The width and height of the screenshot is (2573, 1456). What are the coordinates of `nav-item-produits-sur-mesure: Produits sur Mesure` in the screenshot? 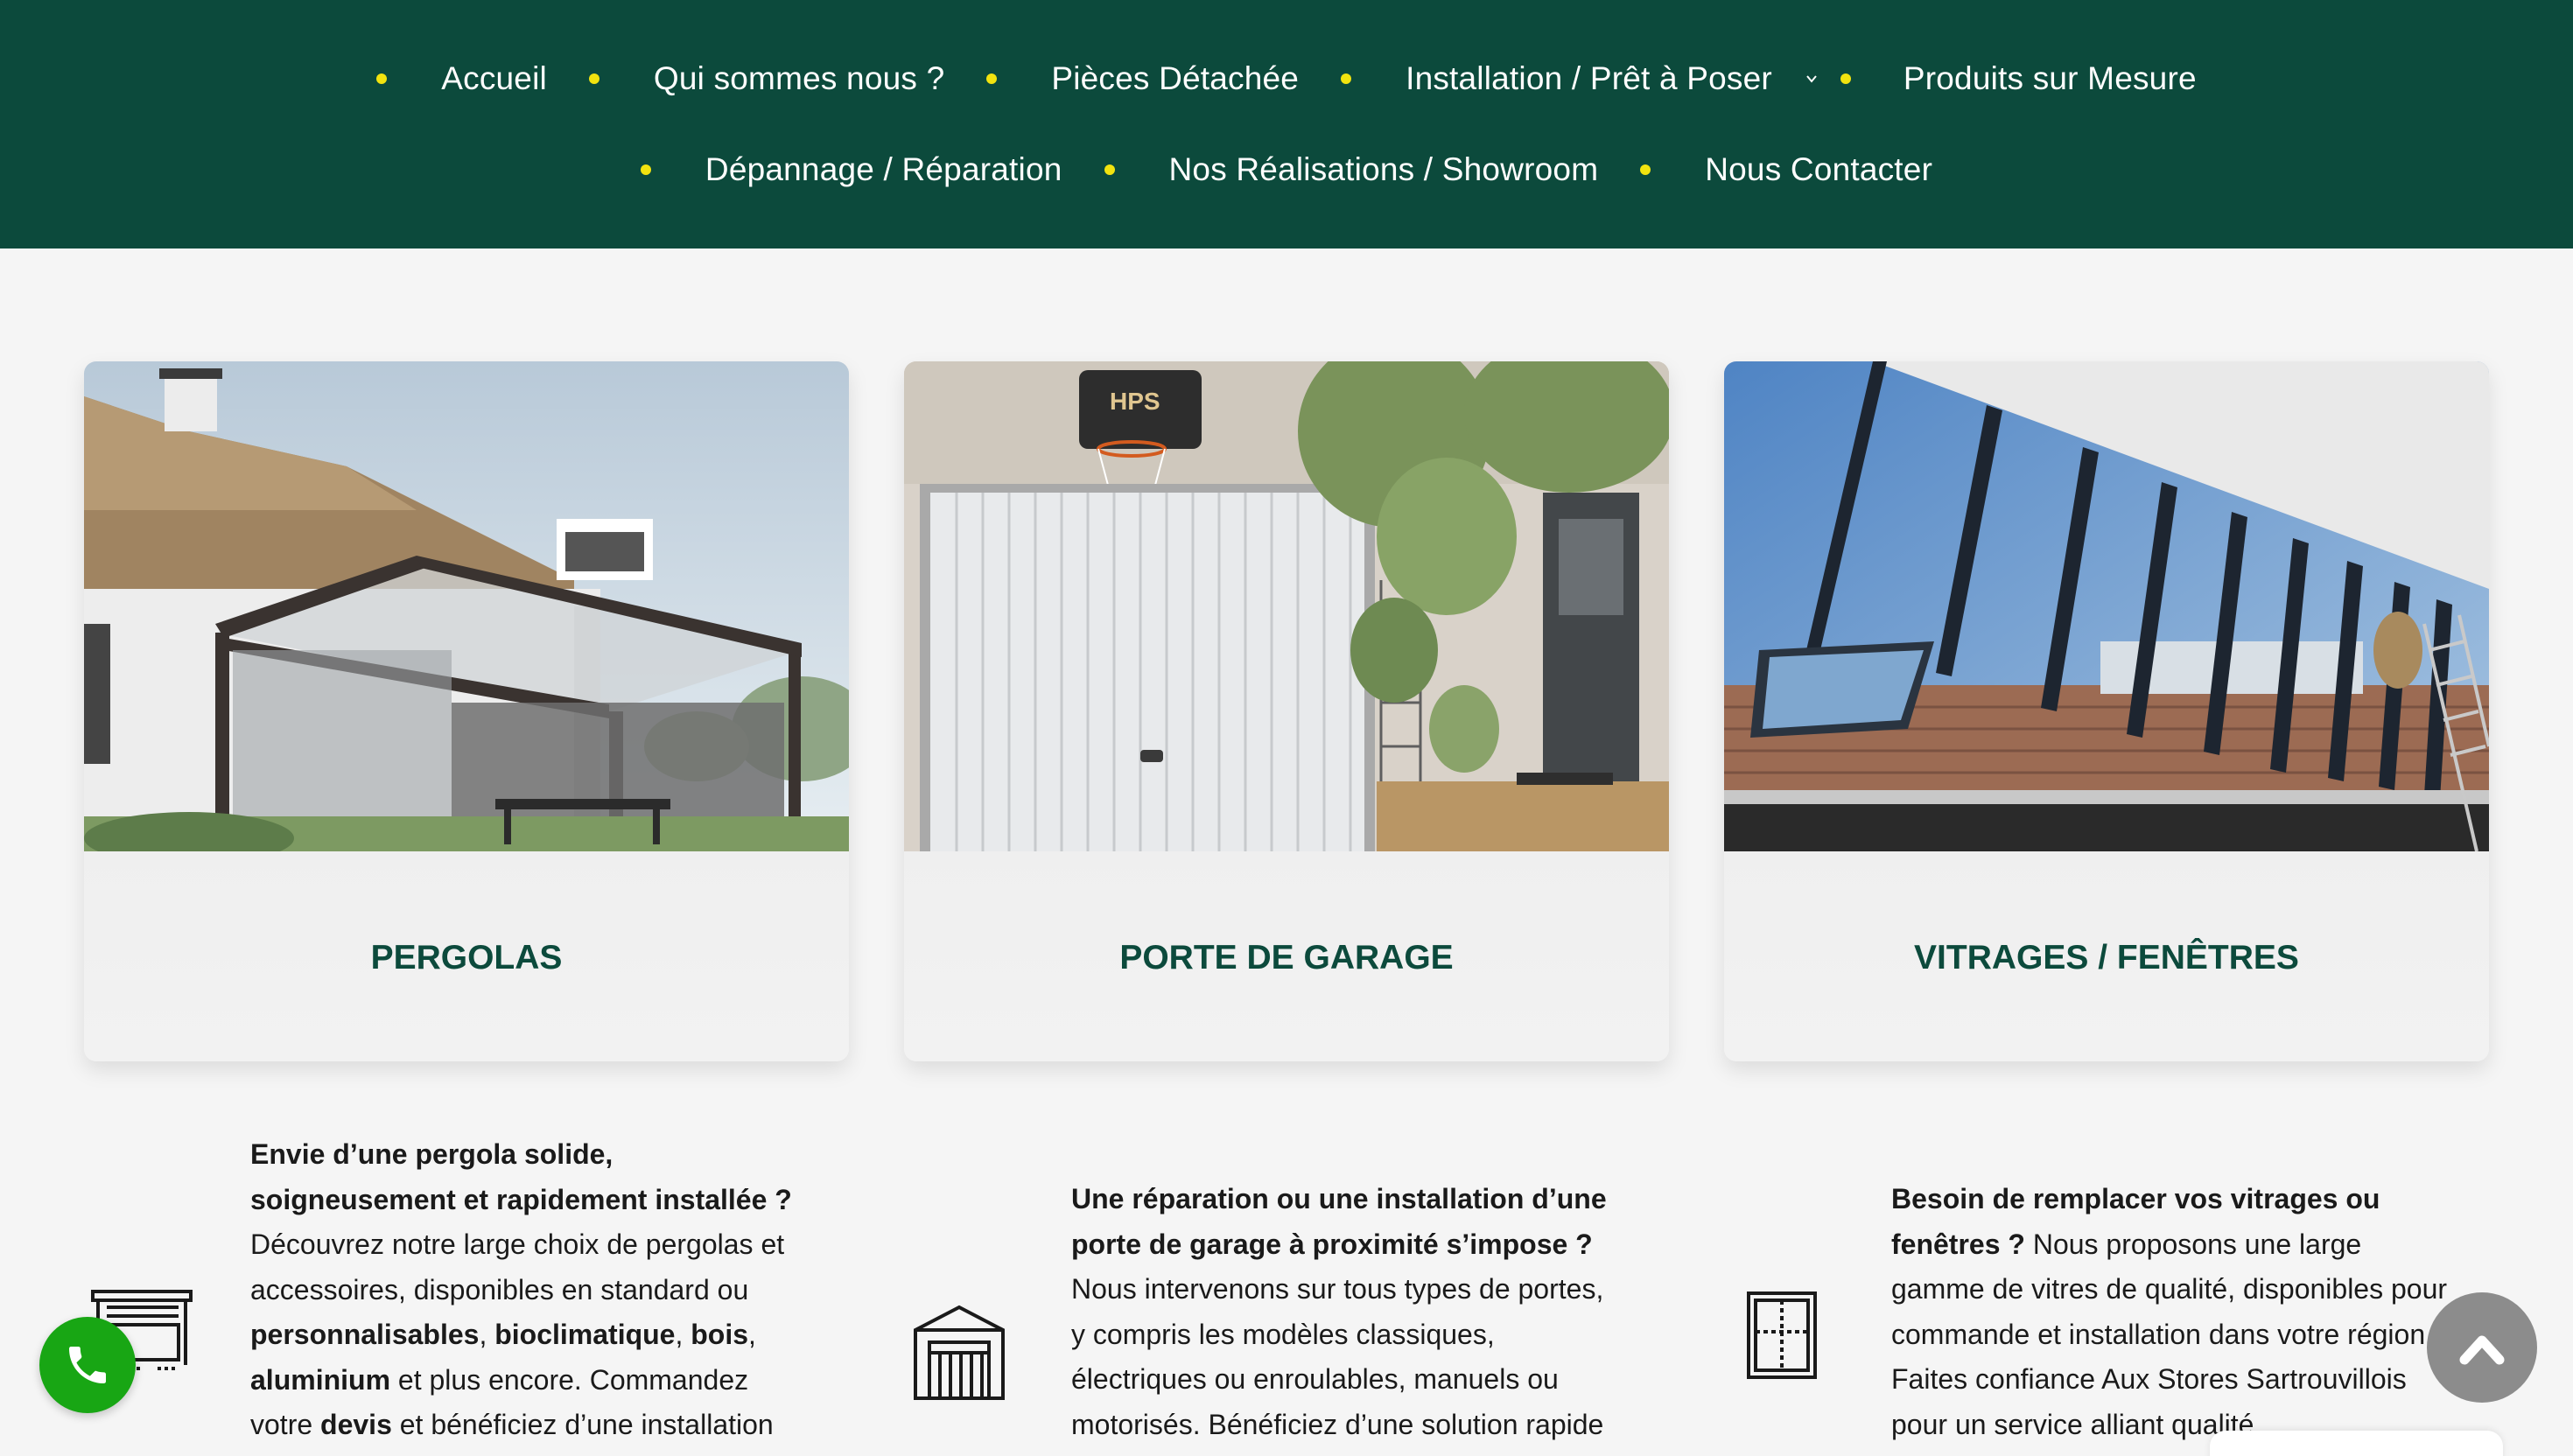 It's located at (2018, 78).